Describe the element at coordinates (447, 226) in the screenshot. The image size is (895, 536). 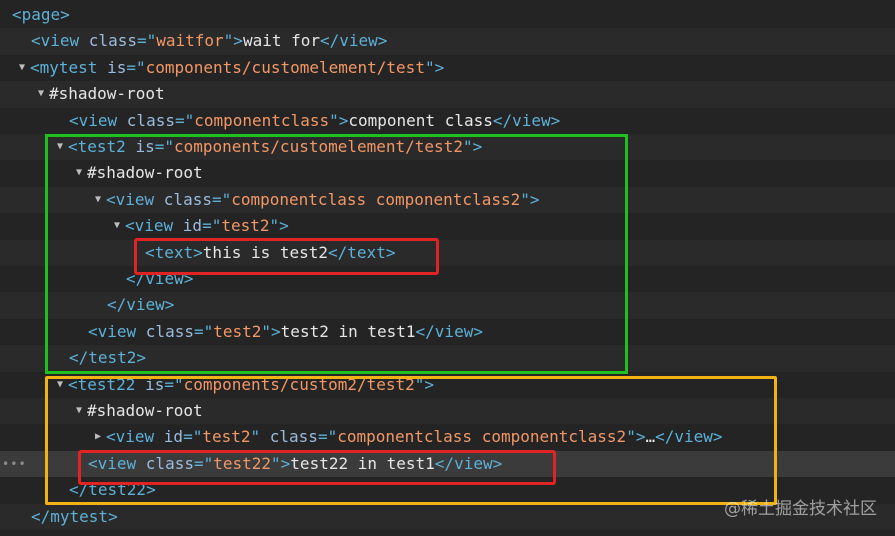
I see `dom-node-line: ▼ <view id="test2">` at that location.